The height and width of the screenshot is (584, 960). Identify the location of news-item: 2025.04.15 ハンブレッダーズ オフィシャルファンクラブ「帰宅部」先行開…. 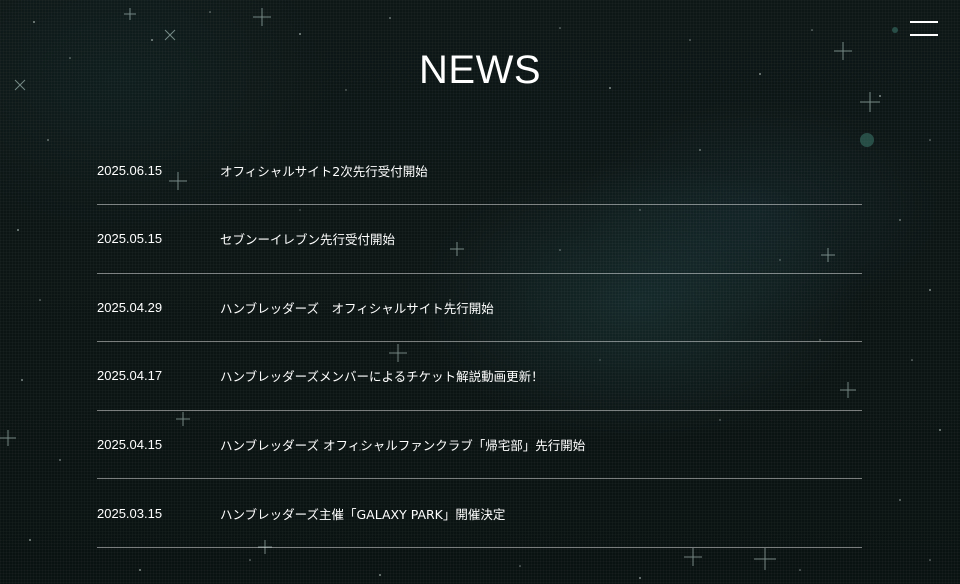
(479, 445).